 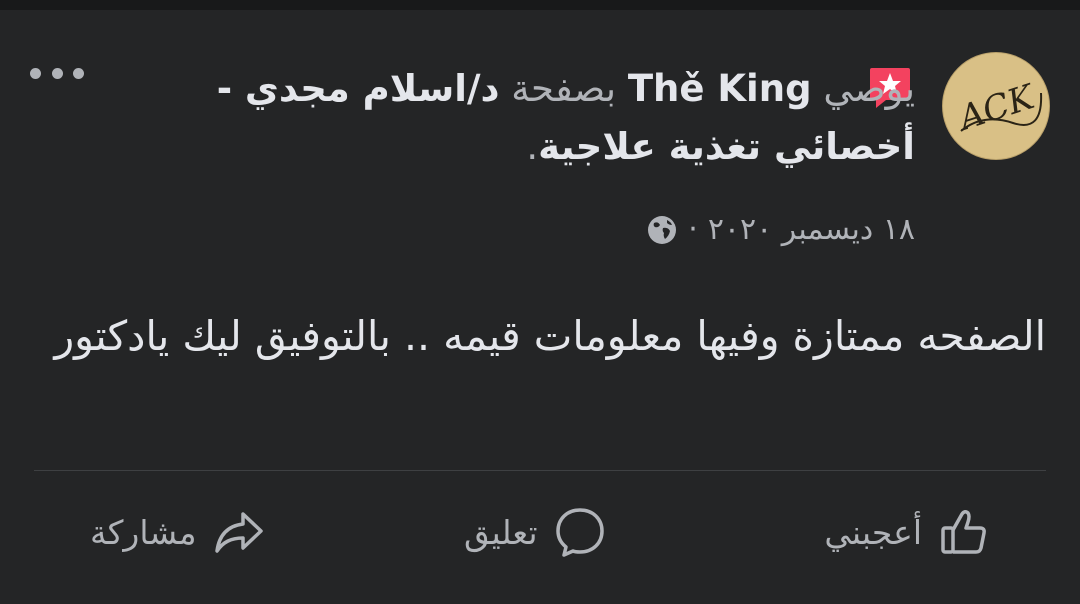 What do you see at coordinates (869, 88) in the screenshot?
I see `recommend-verb: يوصي` at bounding box center [869, 88].